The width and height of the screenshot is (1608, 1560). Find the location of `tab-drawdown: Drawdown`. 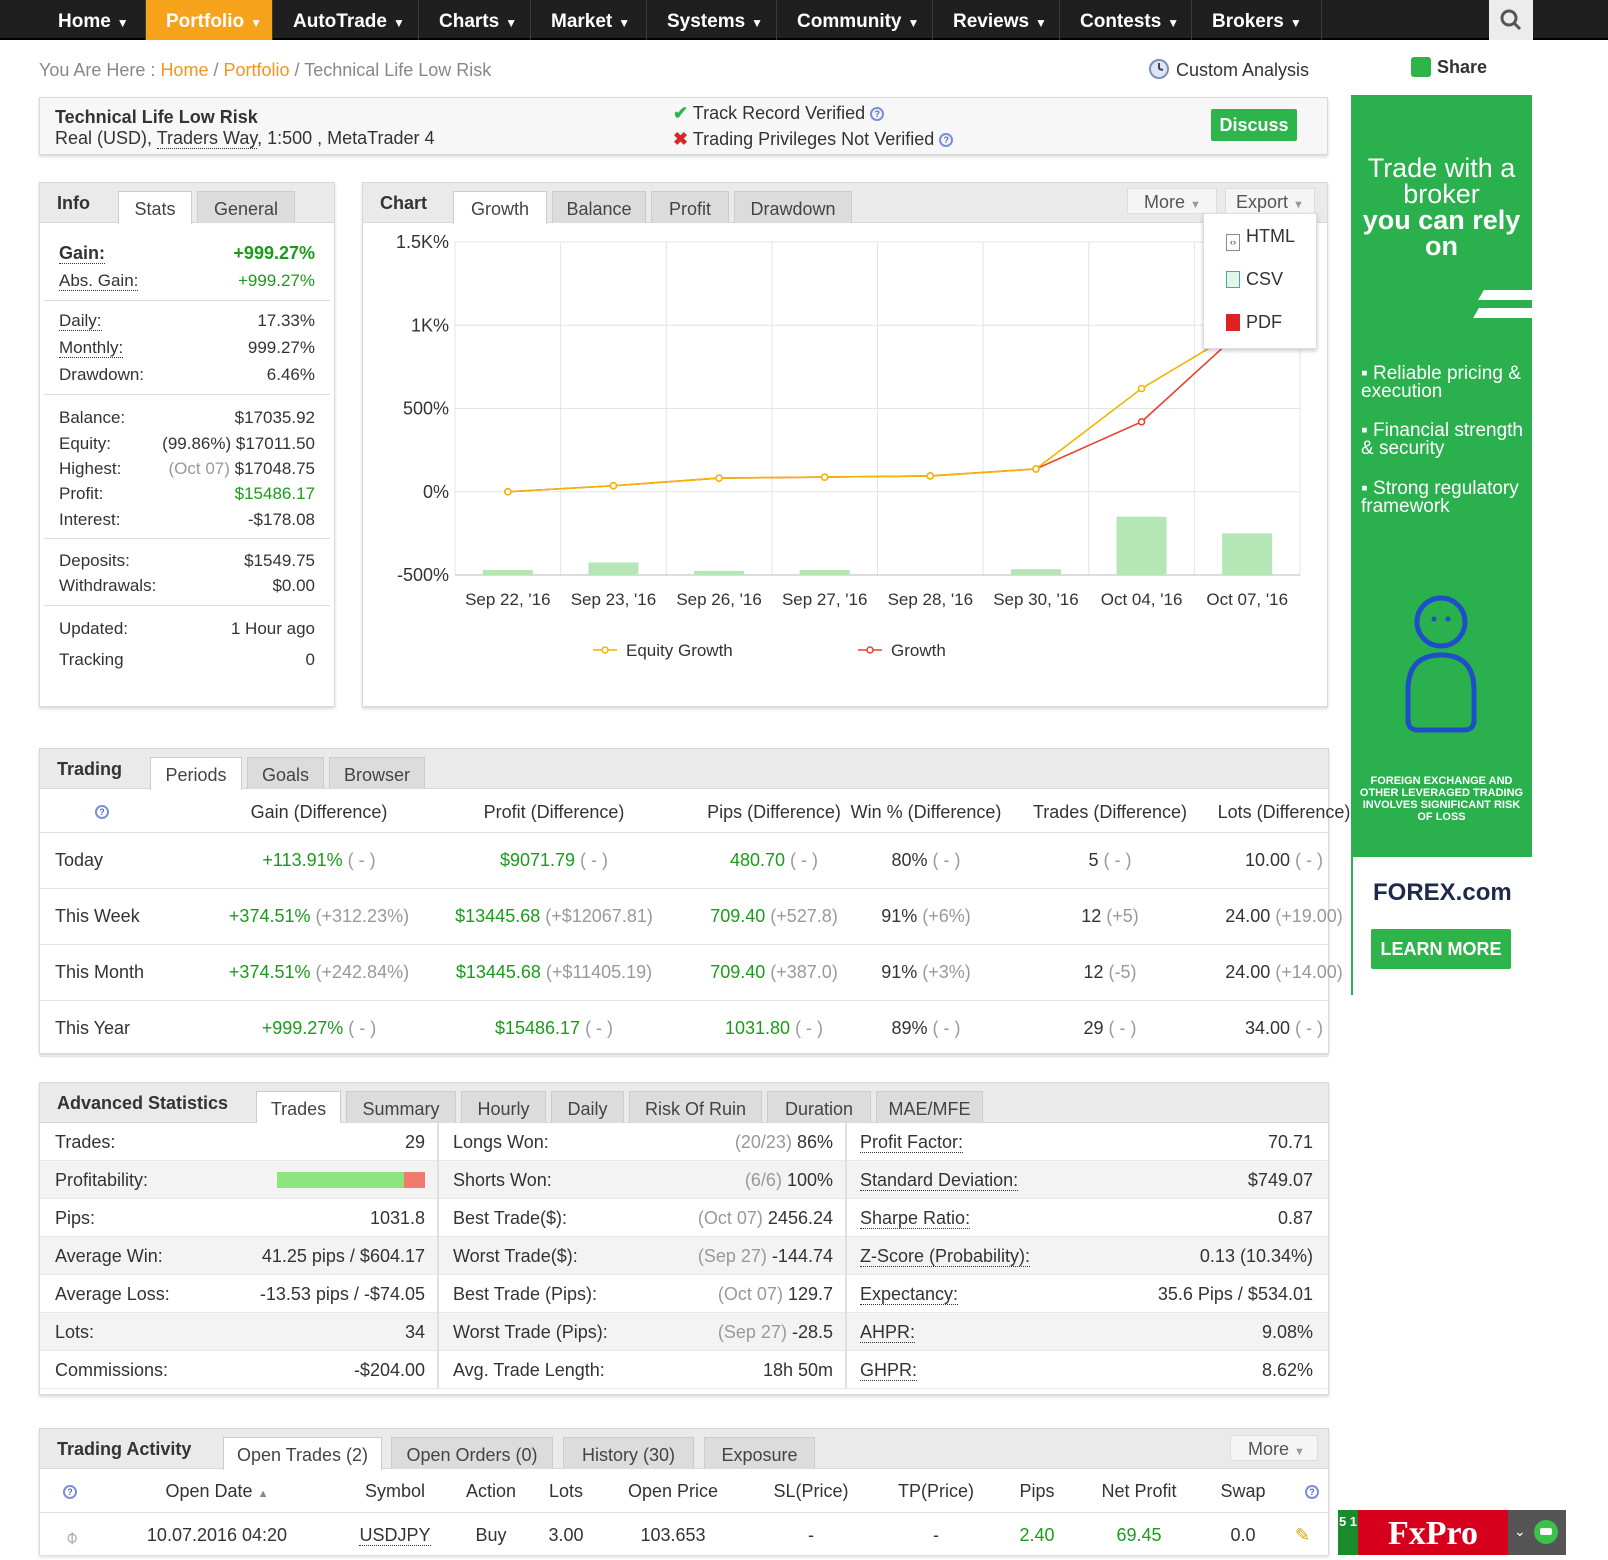

tab-drawdown: Drawdown is located at coordinates (793, 207).